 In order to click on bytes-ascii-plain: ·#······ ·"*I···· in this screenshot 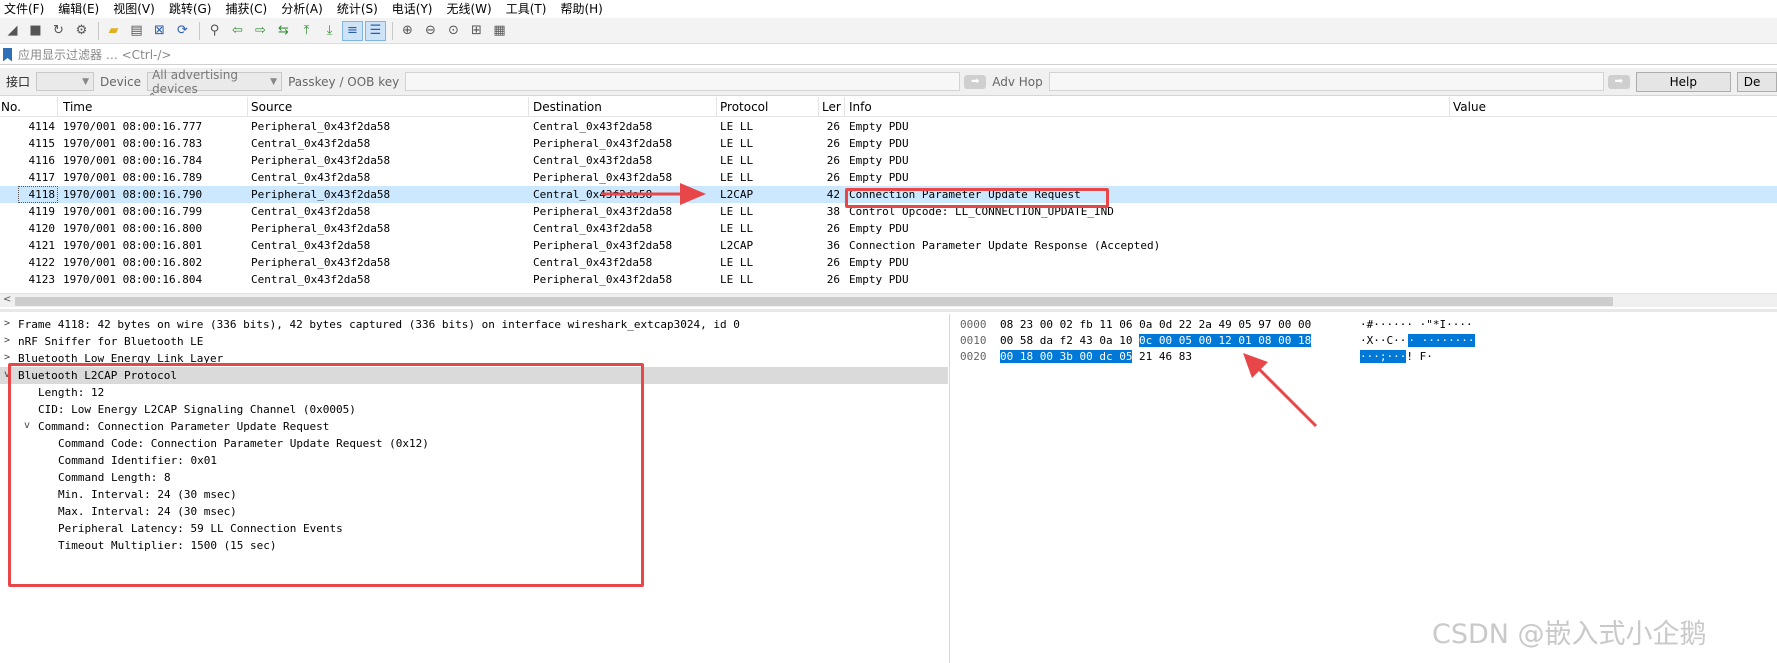, I will do `click(1416, 324)`.